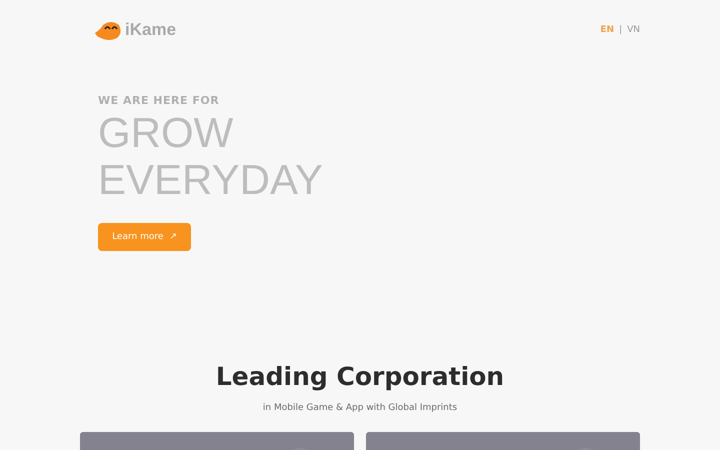  I want to click on language-link: VN, so click(633, 30).